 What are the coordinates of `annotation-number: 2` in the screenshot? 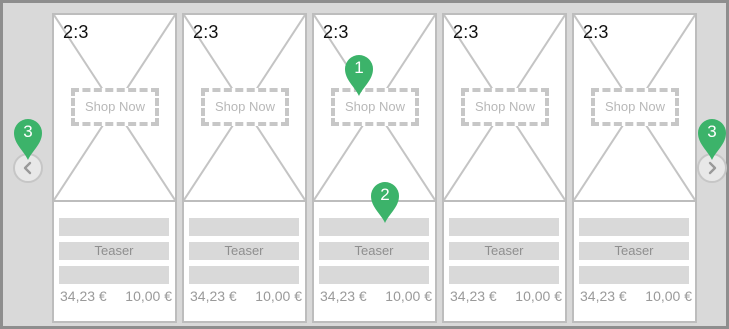 It's located at (385, 194).